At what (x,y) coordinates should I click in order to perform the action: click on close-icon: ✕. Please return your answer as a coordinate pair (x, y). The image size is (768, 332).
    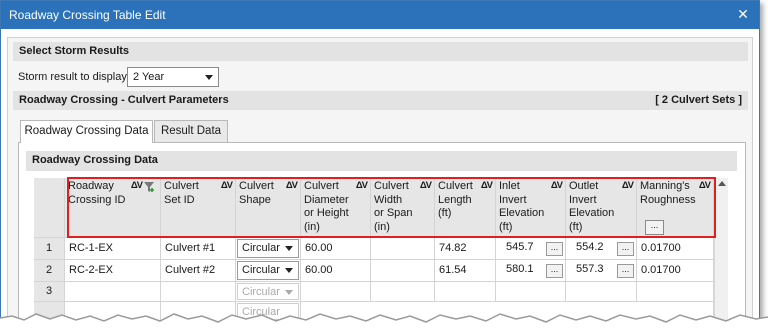
    Looking at the image, I should click on (743, 14).